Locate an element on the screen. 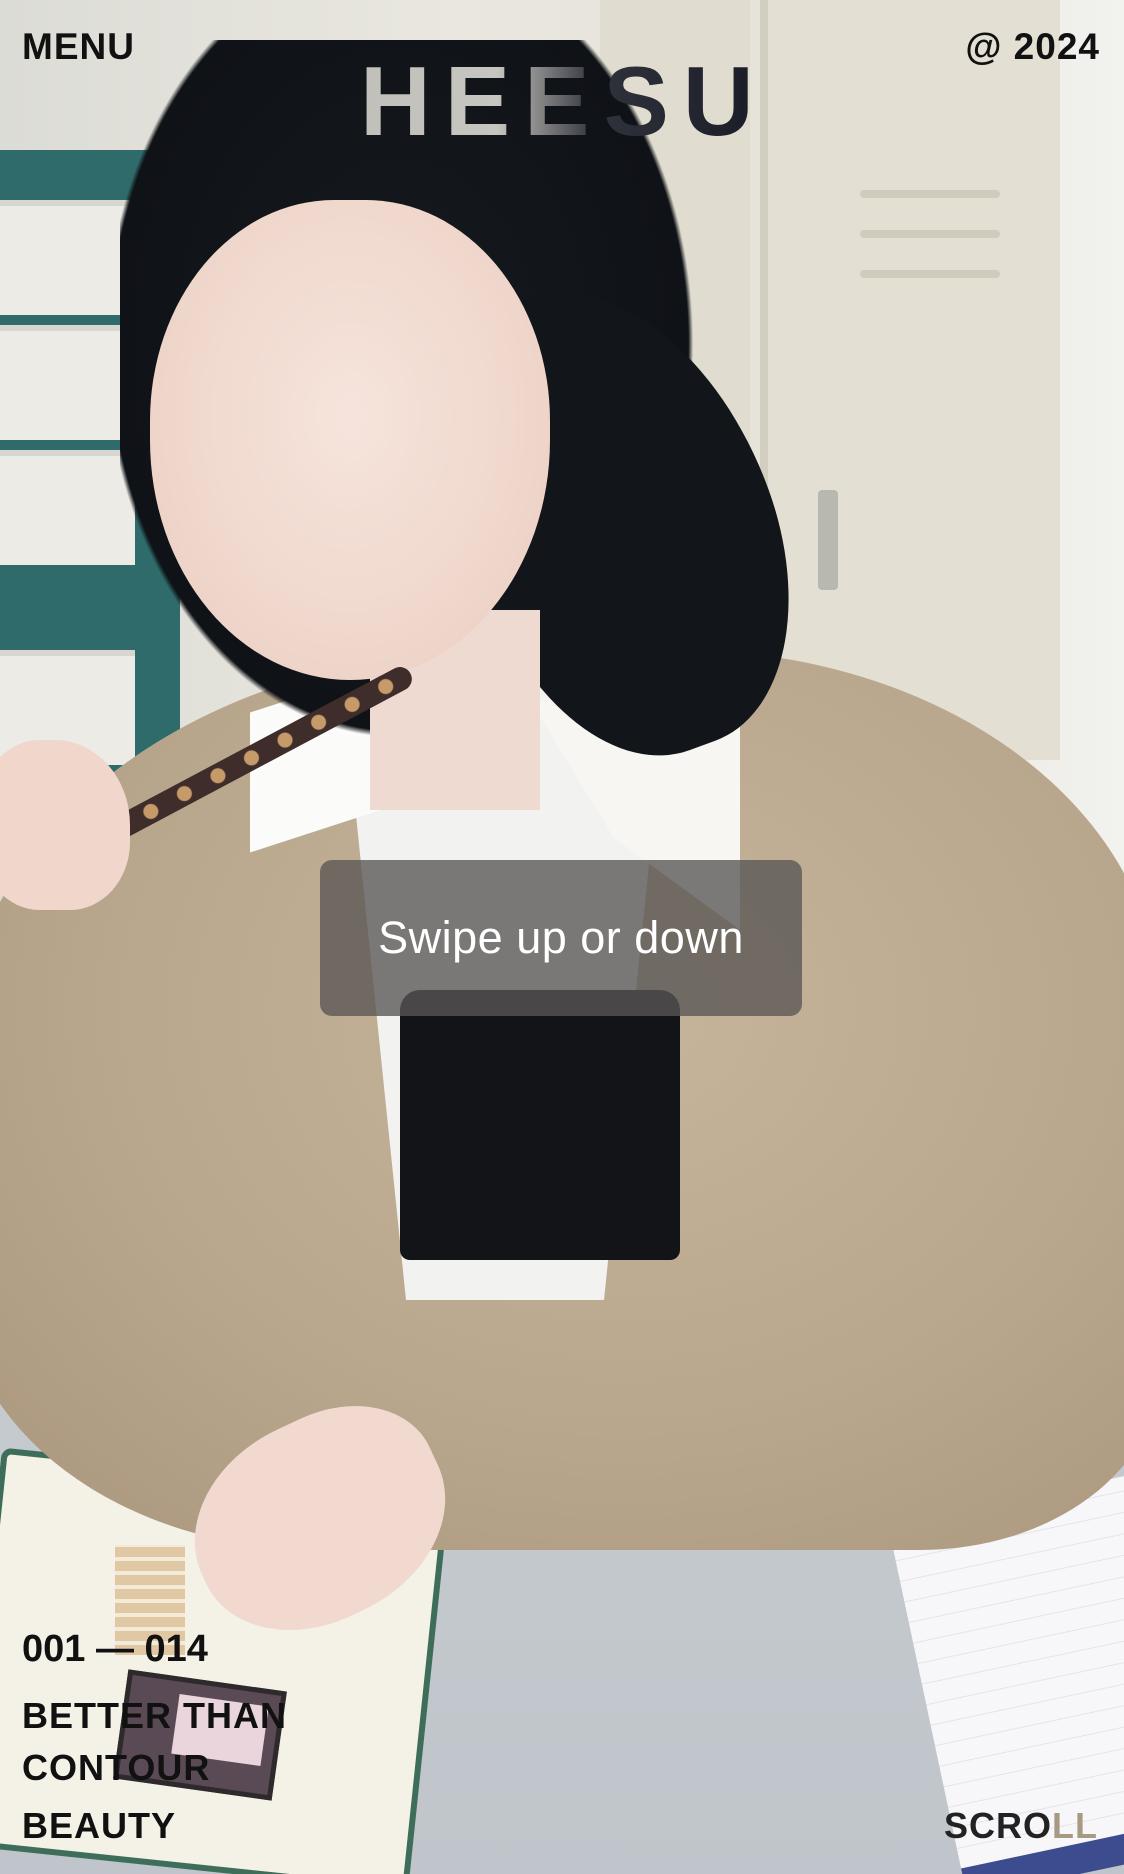 The image size is (1124, 1874). model-inner-top is located at coordinates (540, 1125).